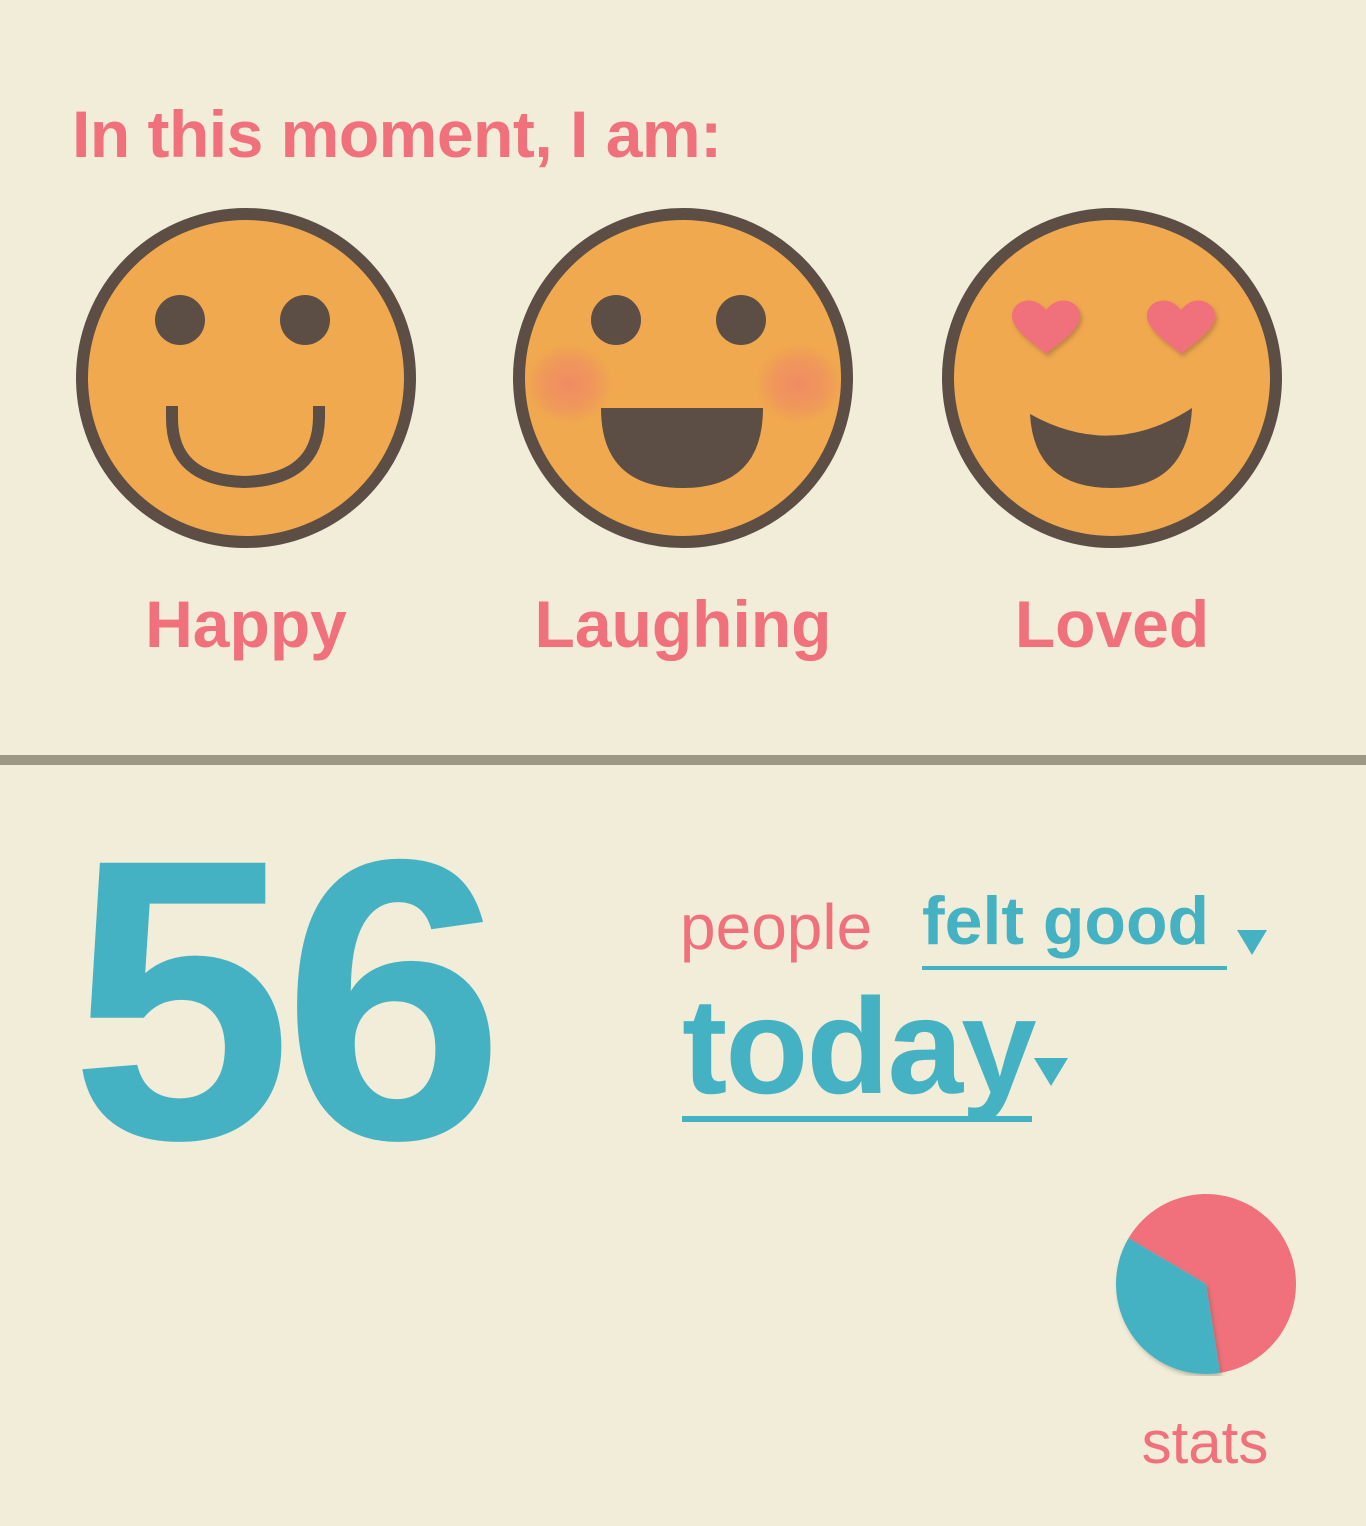  I want to click on mood-label: Happy, so click(246, 624).